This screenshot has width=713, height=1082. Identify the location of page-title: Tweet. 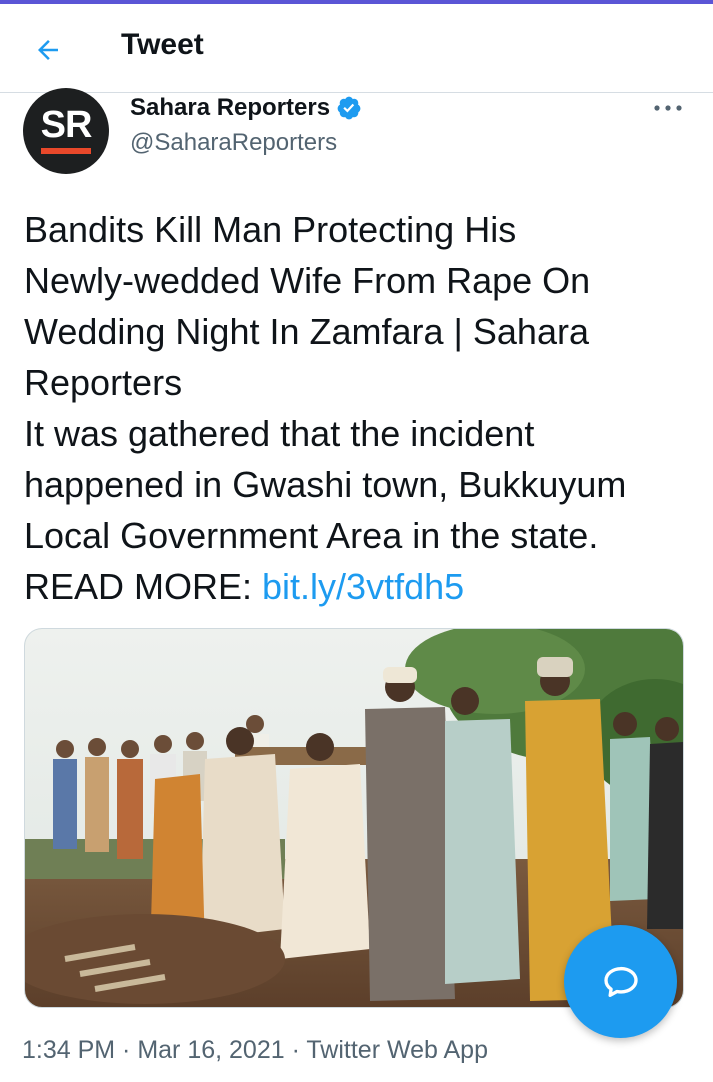
(162, 44).